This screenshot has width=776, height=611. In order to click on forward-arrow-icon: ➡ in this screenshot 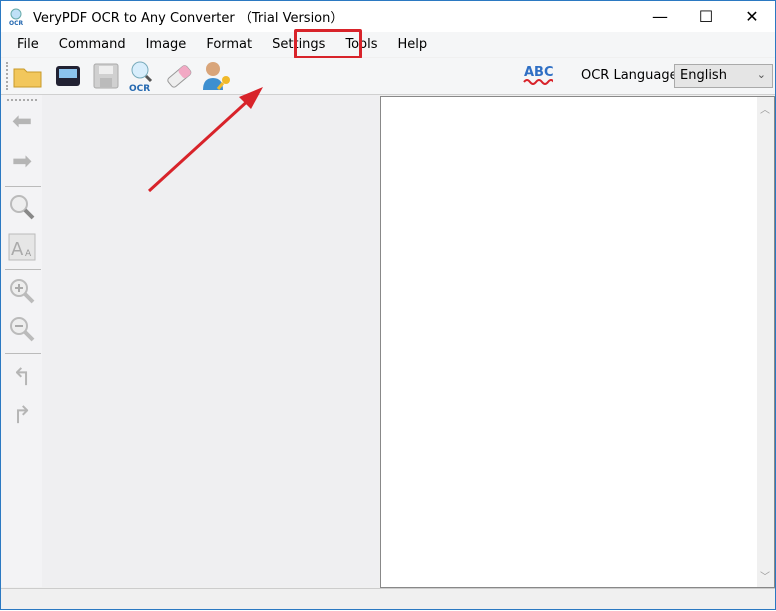, I will do `click(22, 161)`.